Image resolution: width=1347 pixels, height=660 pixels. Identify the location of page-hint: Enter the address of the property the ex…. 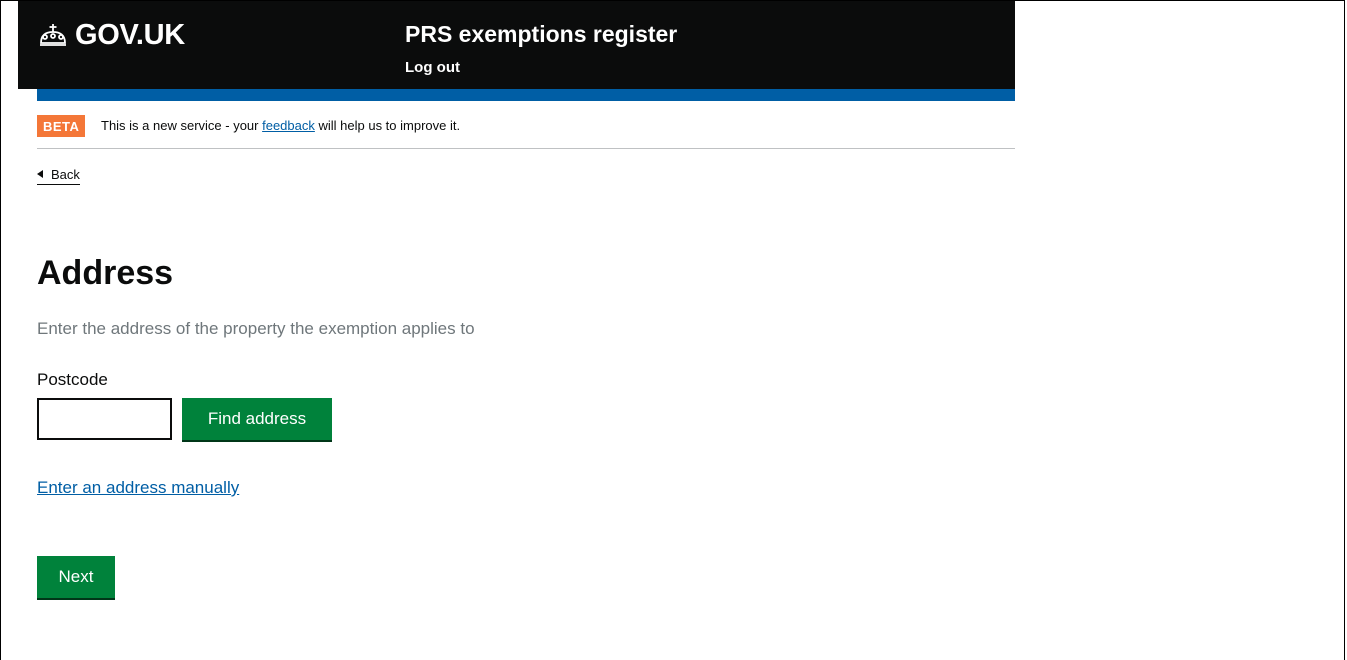
(256, 328).